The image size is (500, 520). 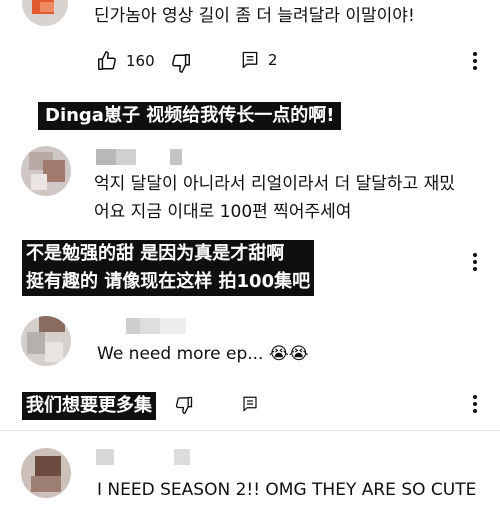 What do you see at coordinates (140, 61) in the screenshot?
I see `like-count: 160` at bounding box center [140, 61].